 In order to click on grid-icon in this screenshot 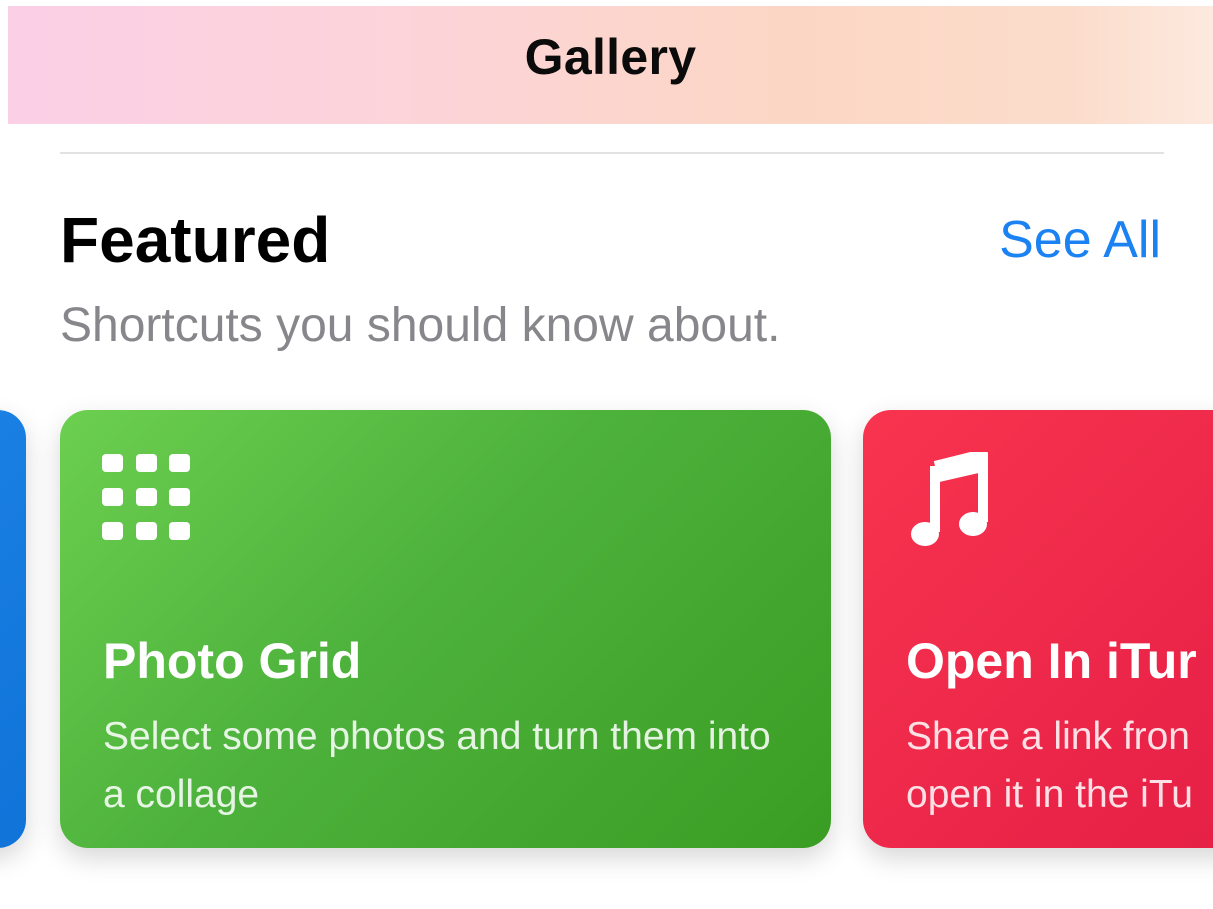, I will do `click(147, 497)`.